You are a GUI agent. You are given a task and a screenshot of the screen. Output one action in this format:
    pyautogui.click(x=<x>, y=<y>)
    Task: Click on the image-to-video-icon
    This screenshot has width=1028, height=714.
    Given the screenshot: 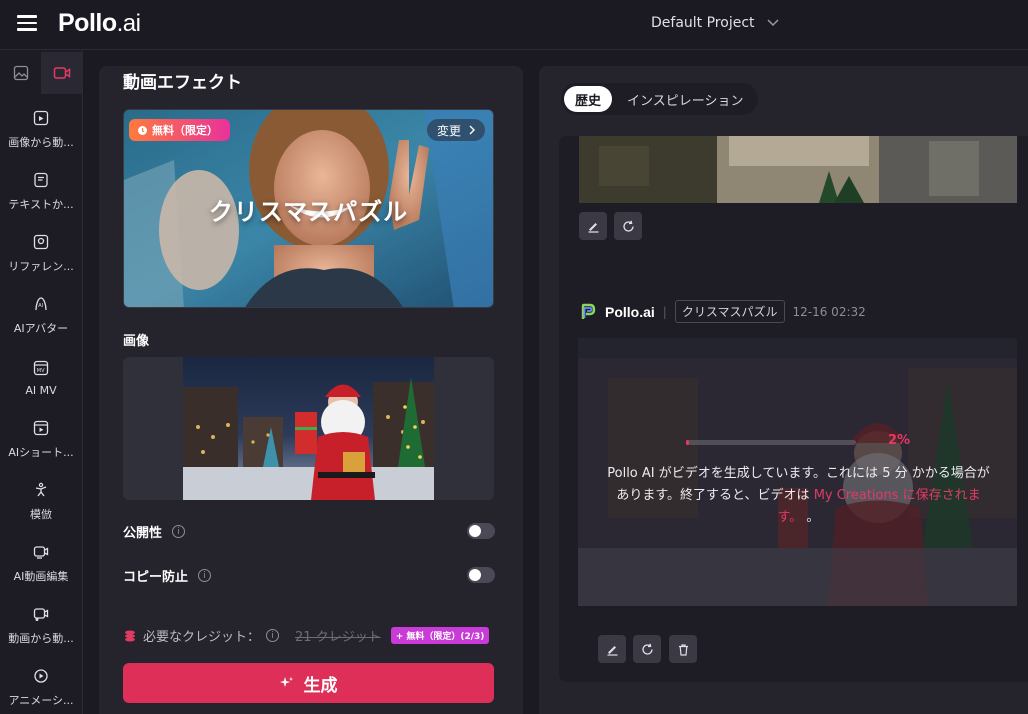 What is the action you would take?
    pyautogui.click(x=41, y=118)
    